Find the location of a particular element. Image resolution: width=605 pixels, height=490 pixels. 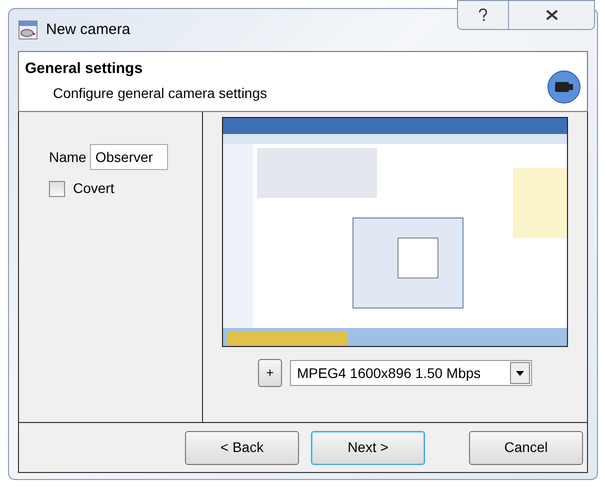

dropdown-arrow-icon is located at coordinates (520, 373).